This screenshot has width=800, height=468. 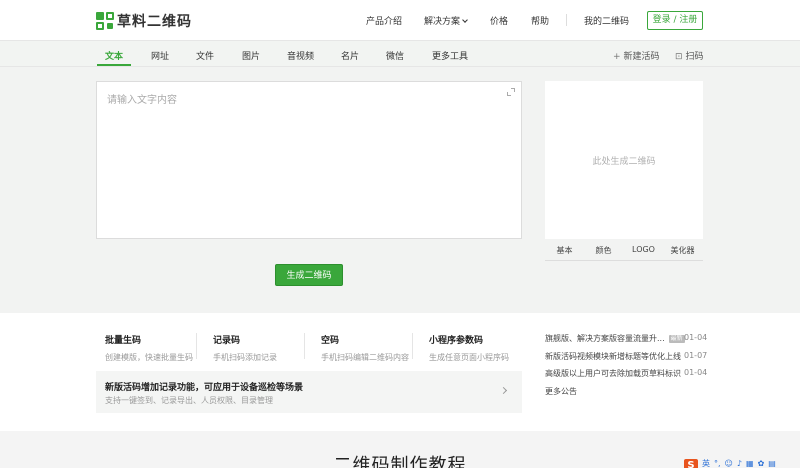 What do you see at coordinates (142, 100) in the screenshot?
I see `text-input-placeholder: 请输入文字内容` at bounding box center [142, 100].